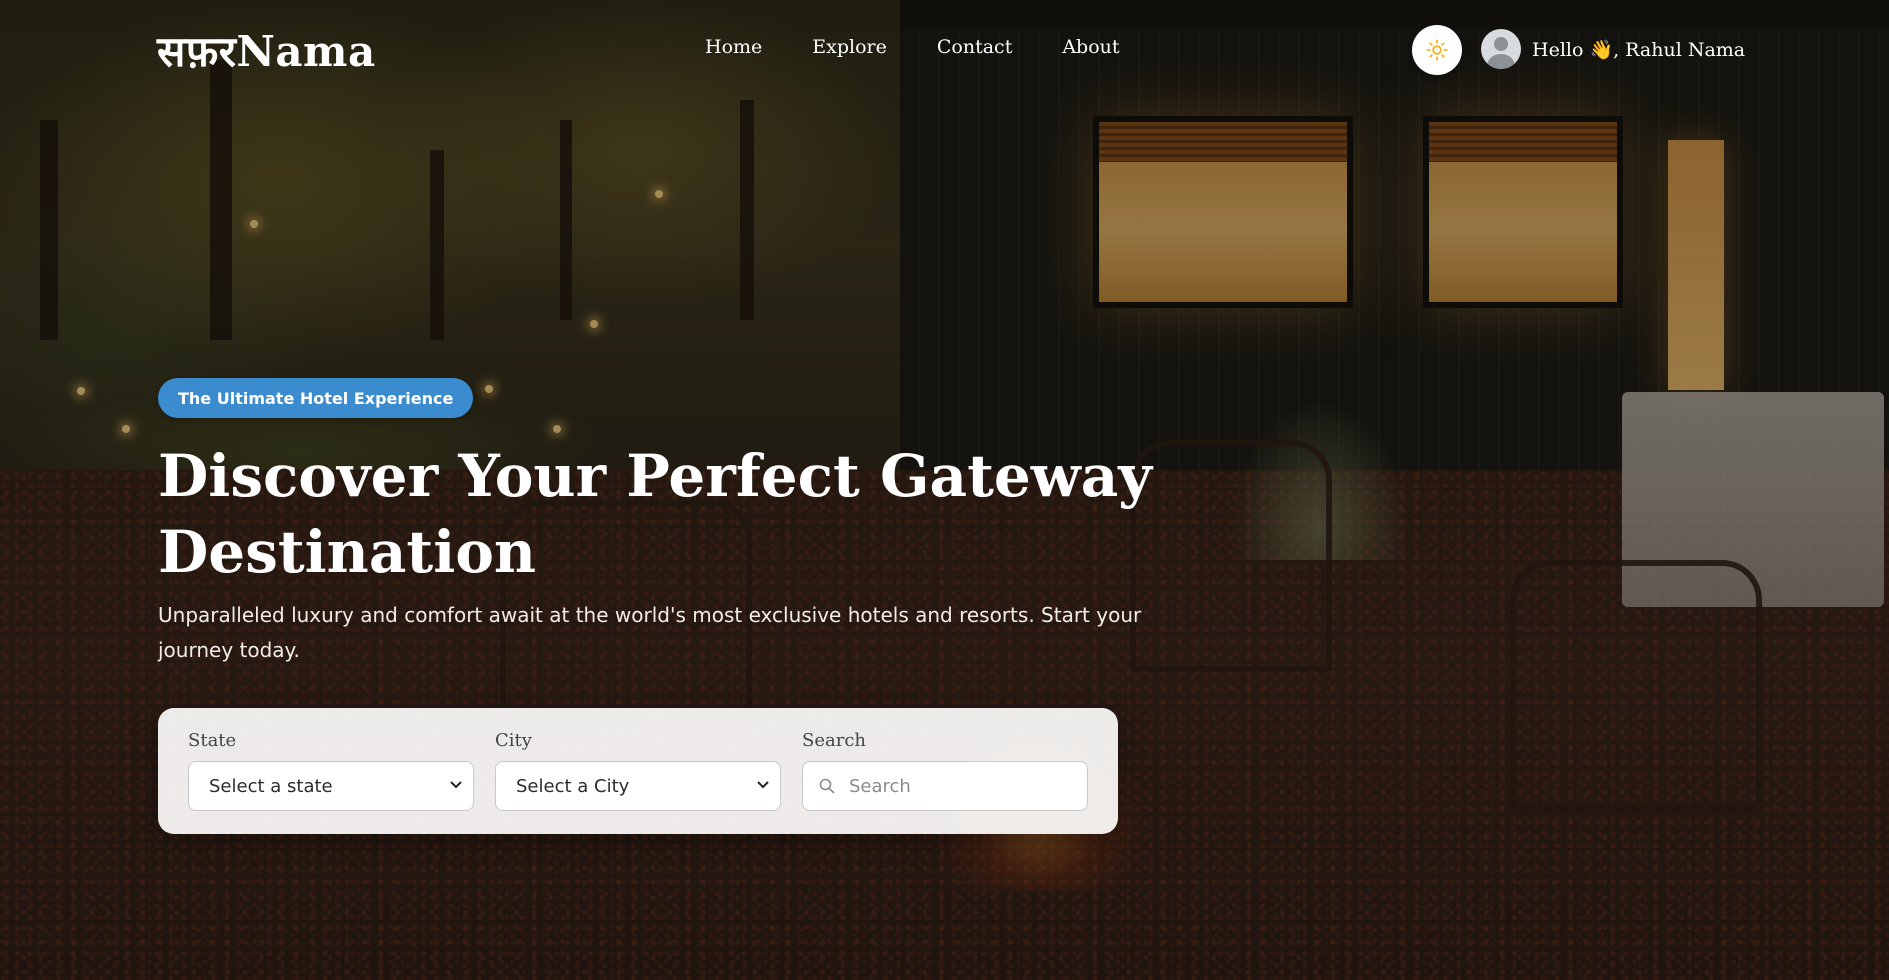 The width and height of the screenshot is (1889, 980). What do you see at coordinates (271, 786) in the screenshot?
I see `state-select-value: Select a state` at bounding box center [271, 786].